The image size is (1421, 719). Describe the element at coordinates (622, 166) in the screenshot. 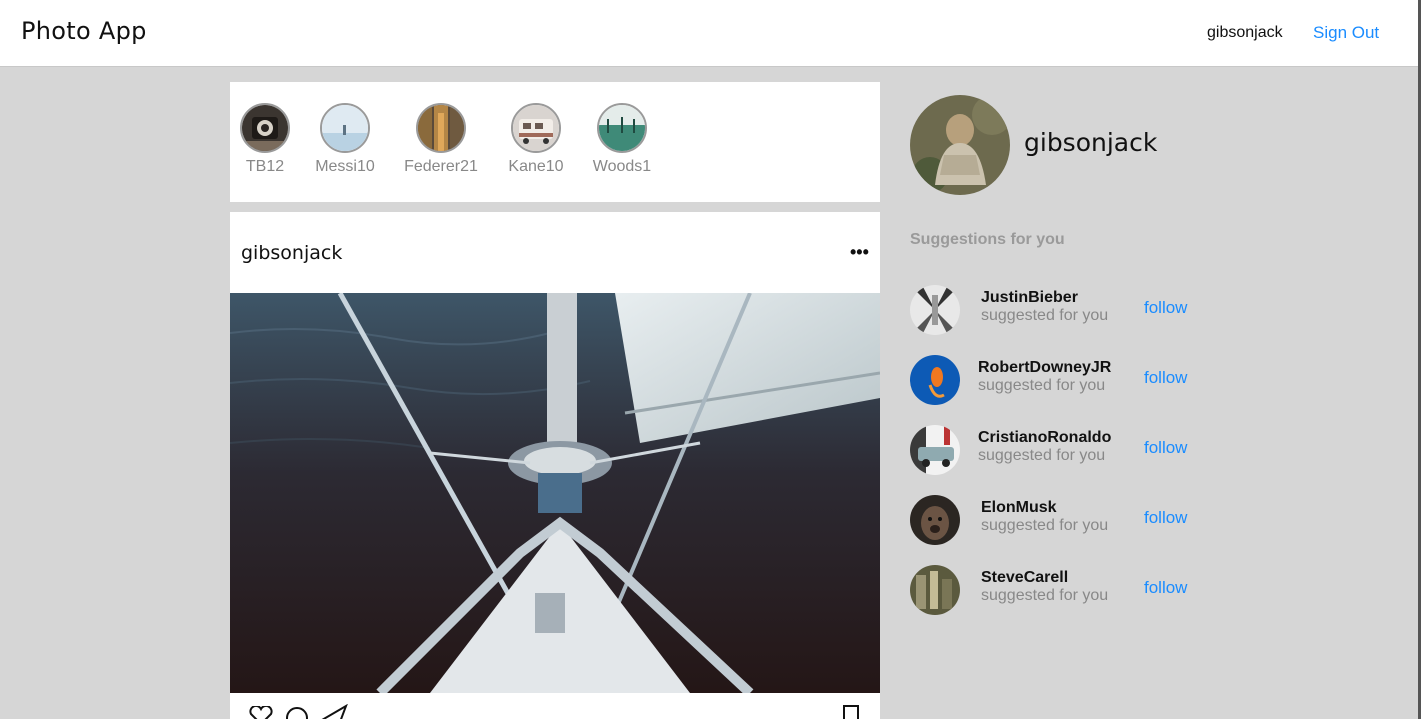

I see `story-label: Woods1` at that location.